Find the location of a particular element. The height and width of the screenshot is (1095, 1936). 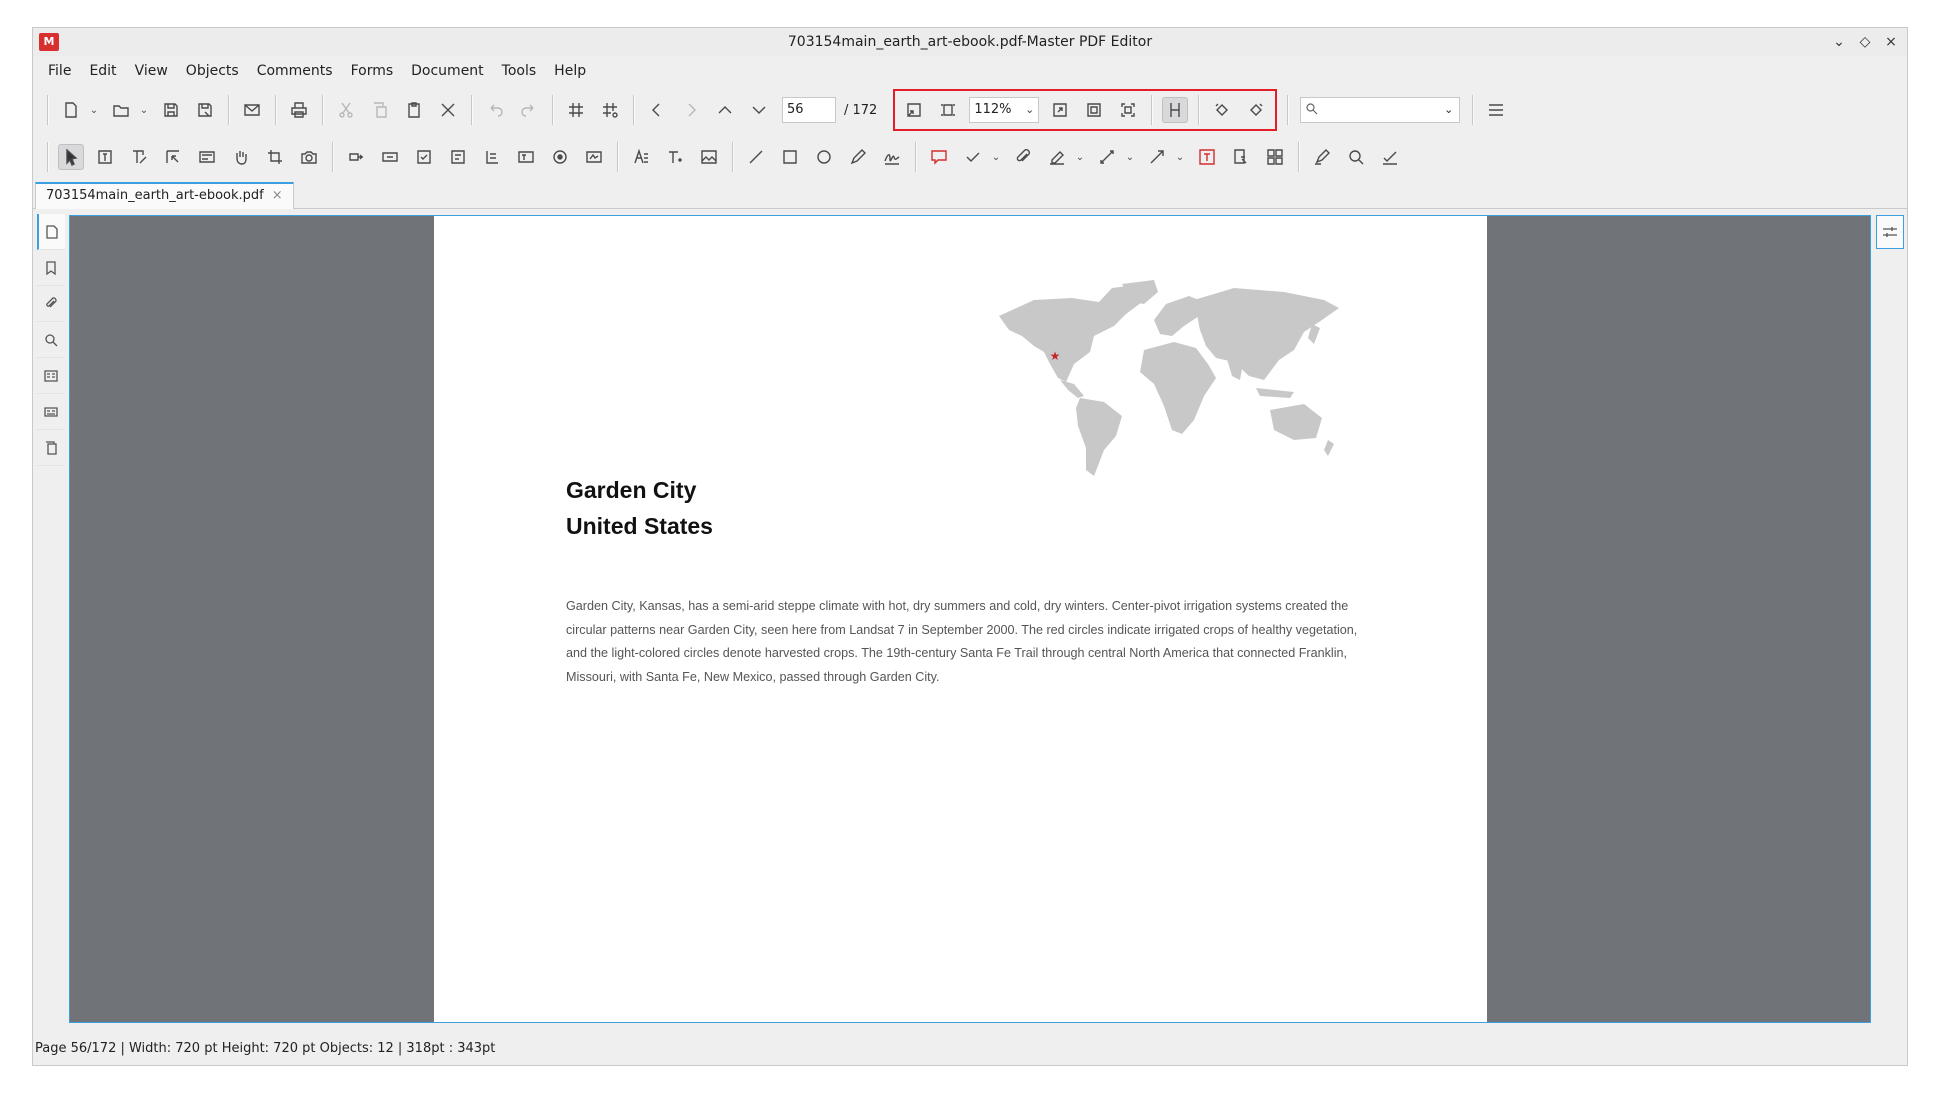

document-tab: 703154main_earth_art-ebook.pdf × is located at coordinates (164, 195).